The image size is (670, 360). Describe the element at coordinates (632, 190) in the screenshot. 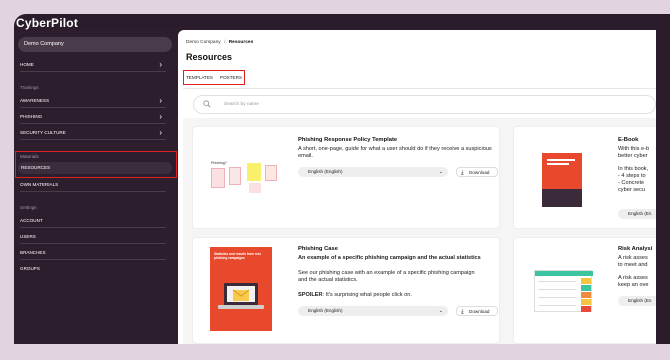

I see `card-description-line: cyber secu` at that location.